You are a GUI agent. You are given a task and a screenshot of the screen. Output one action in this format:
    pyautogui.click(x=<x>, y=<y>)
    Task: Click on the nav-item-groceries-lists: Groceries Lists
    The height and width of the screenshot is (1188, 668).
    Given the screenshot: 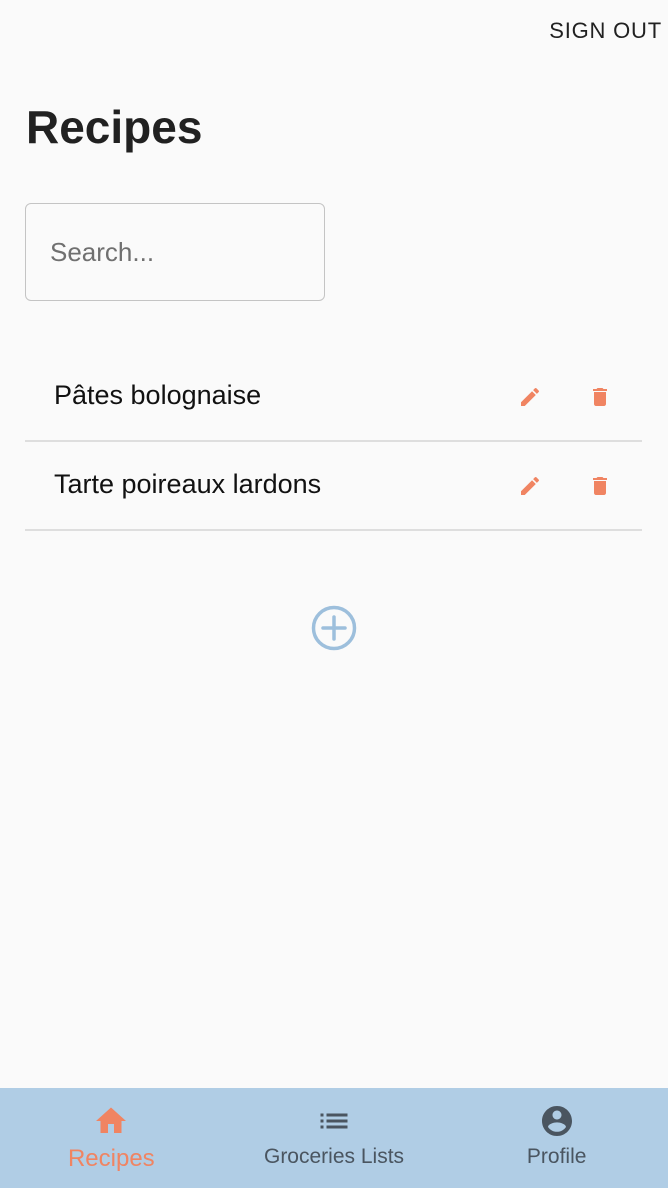 What is the action you would take?
    pyautogui.click(x=334, y=1138)
    